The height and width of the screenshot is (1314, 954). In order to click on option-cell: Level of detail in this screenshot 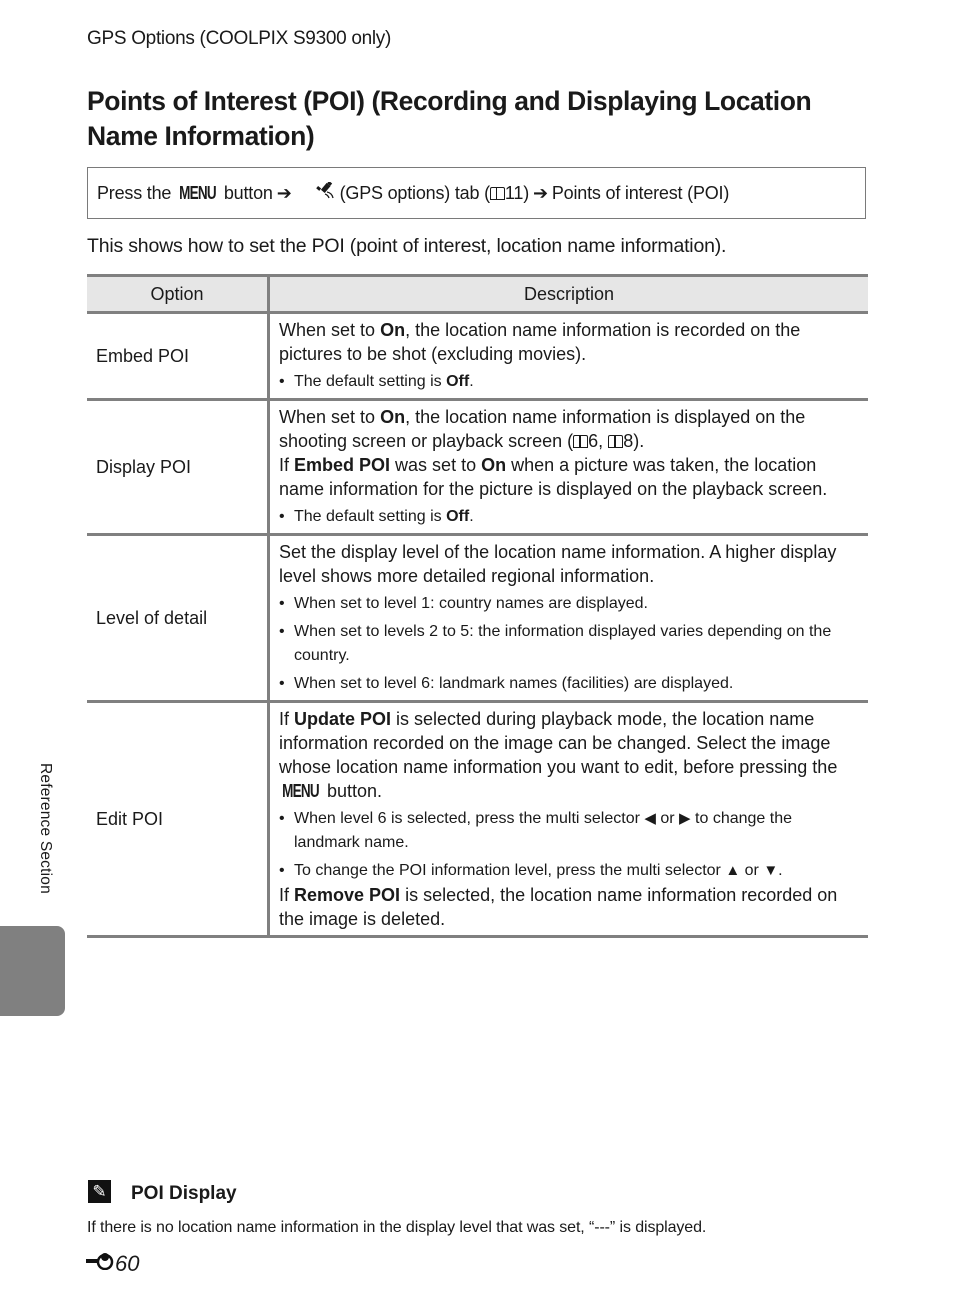, I will do `click(178, 618)`.